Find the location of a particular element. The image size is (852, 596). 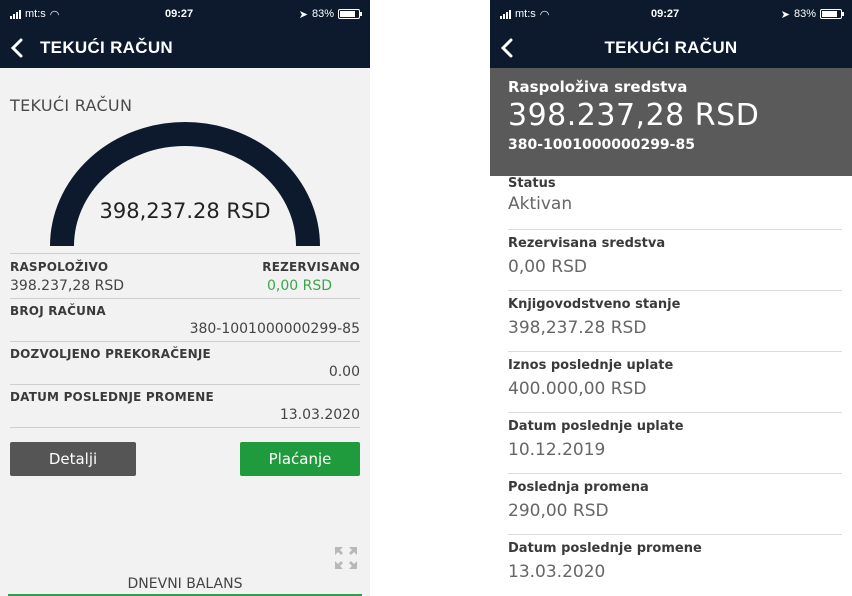

overdraft-value: 0.00 is located at coordinates (344, 372).